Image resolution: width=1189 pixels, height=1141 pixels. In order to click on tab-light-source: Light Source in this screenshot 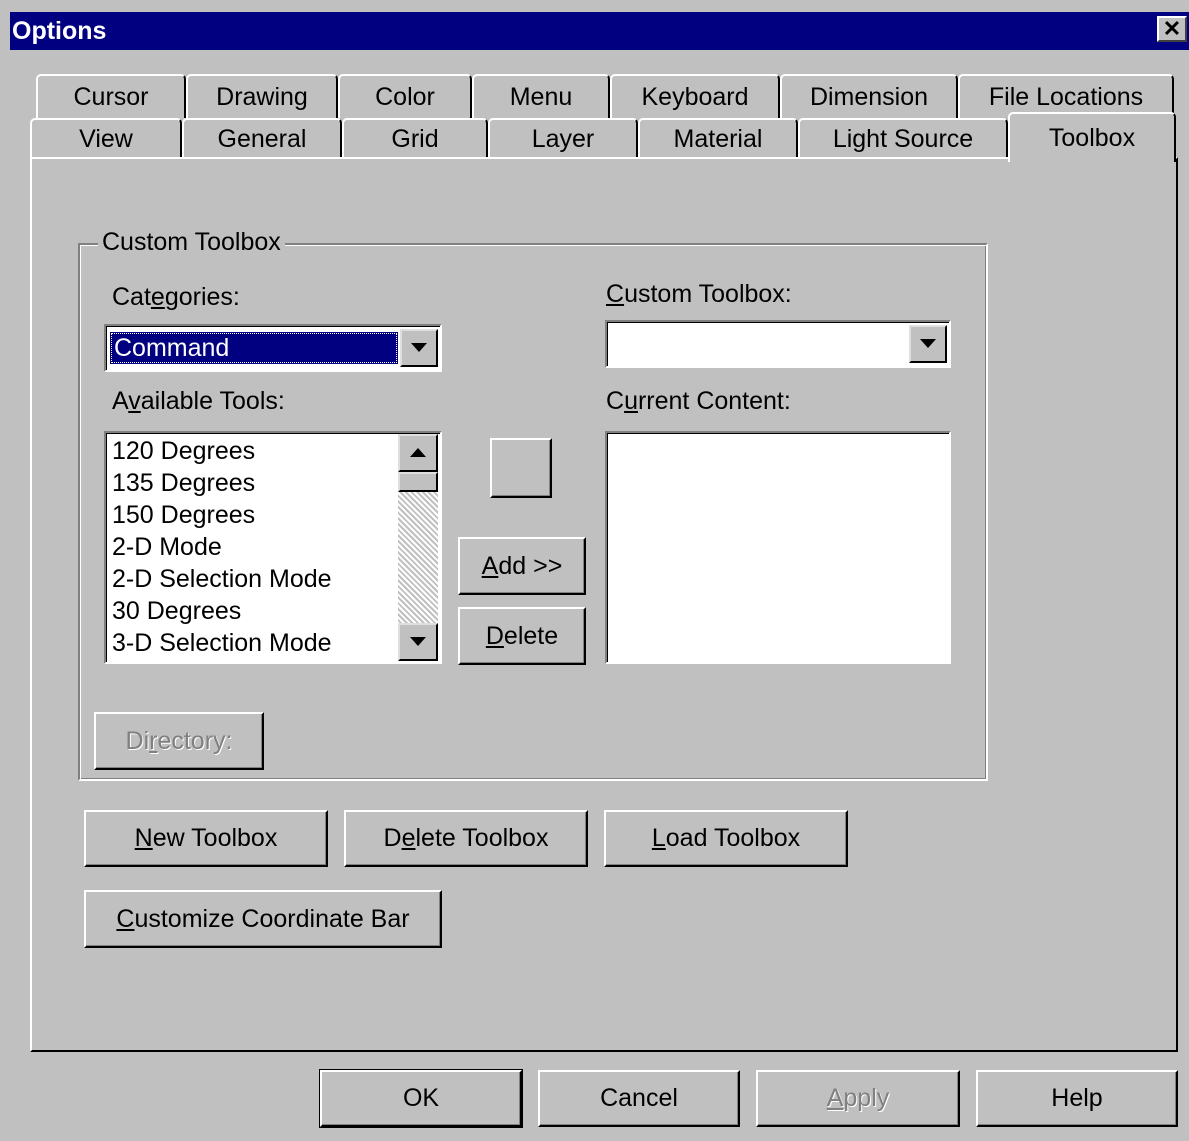, I will do `click(903, 138)`.